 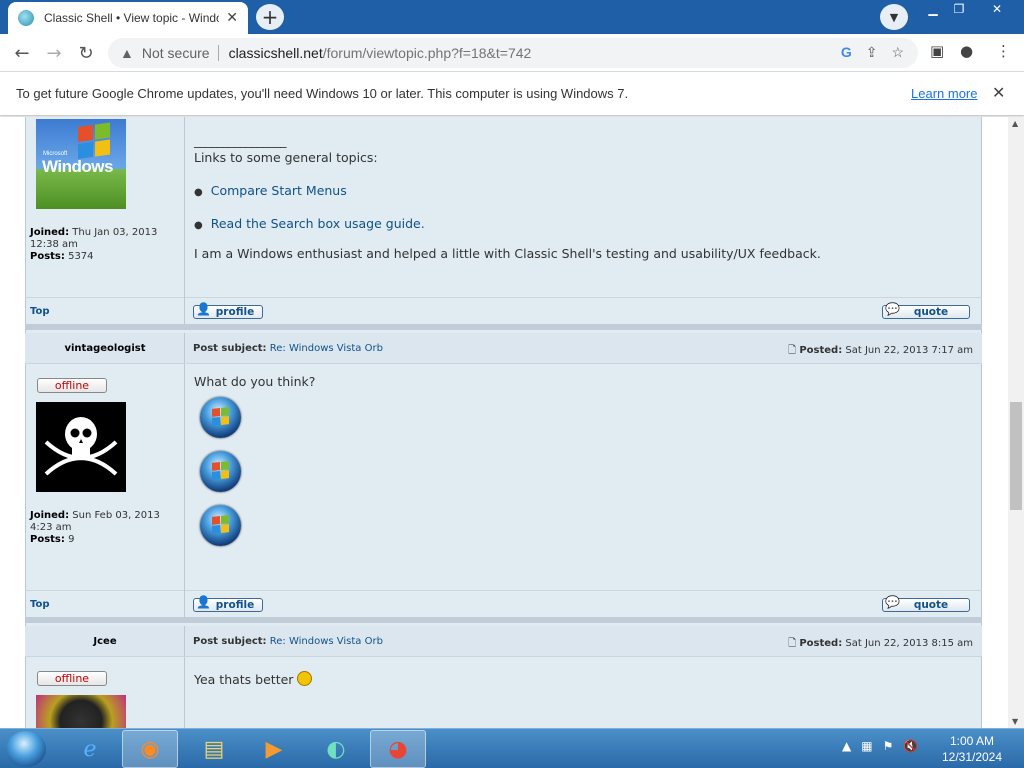 What do you see at coordinates (888, 746) in the screenshot?
I see `action-center-flag-icon: ⚑` at bounding box center [888, 746].